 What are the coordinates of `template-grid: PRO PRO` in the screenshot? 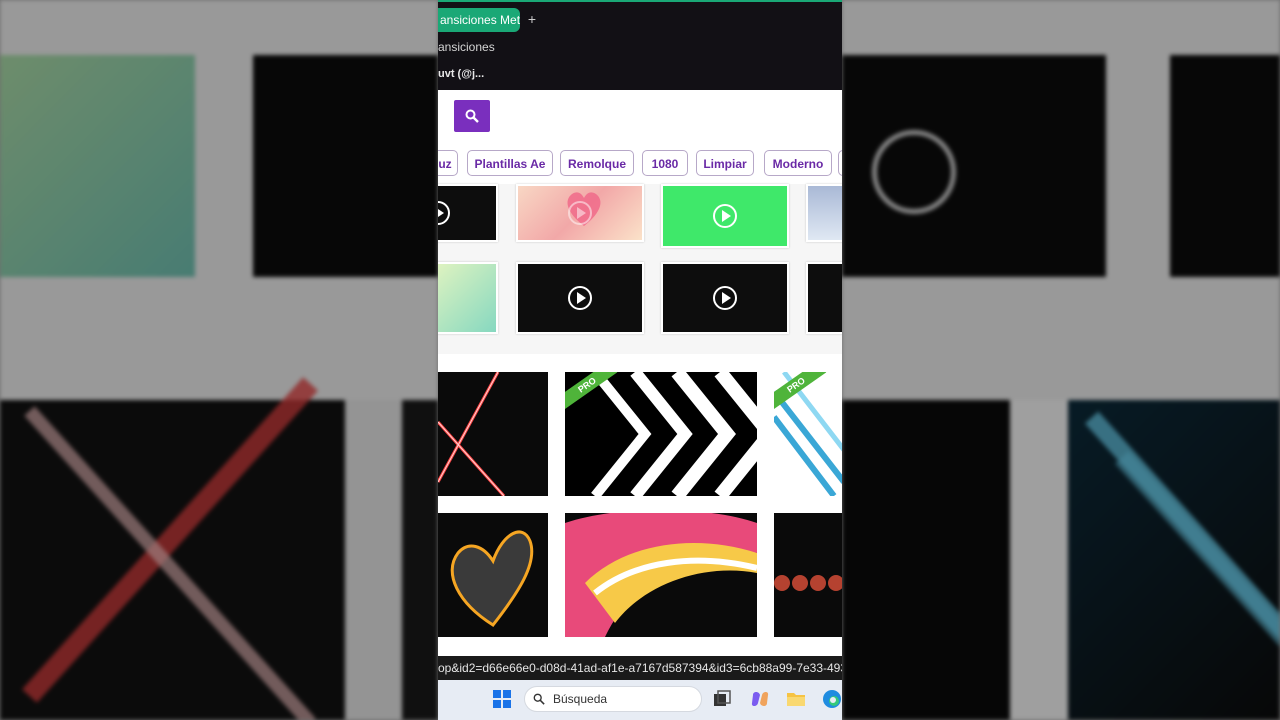 It's located at (640, 506).